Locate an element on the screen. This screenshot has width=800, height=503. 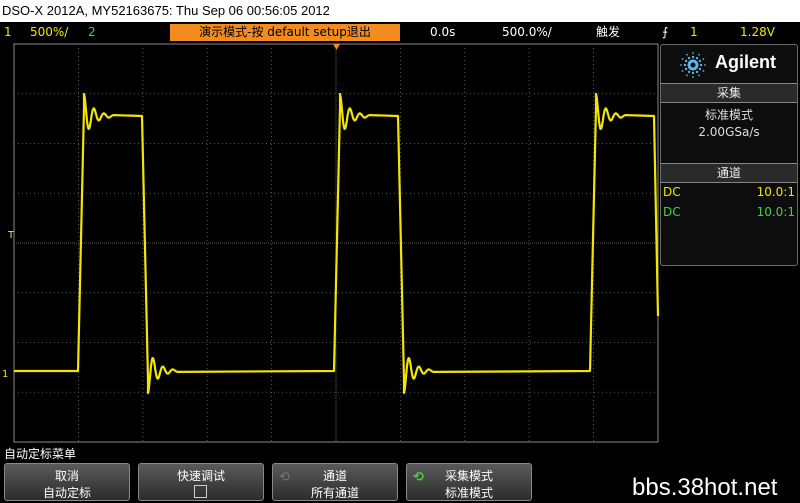
checkbox-icon is located at coordinates (200, 491).